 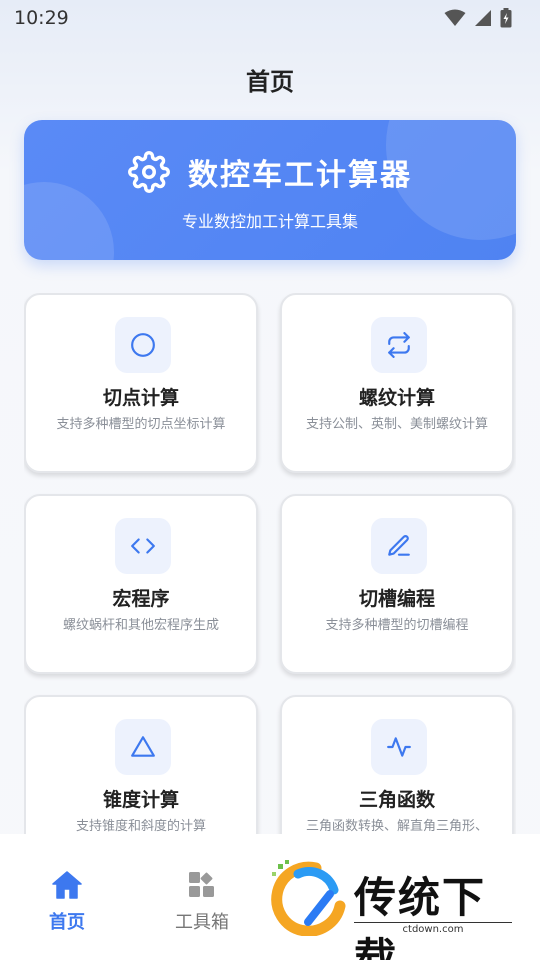 I want to click on hero-banner: 数控车工计算器 专业数控加工计算工具集, so click(x=270, y=190).